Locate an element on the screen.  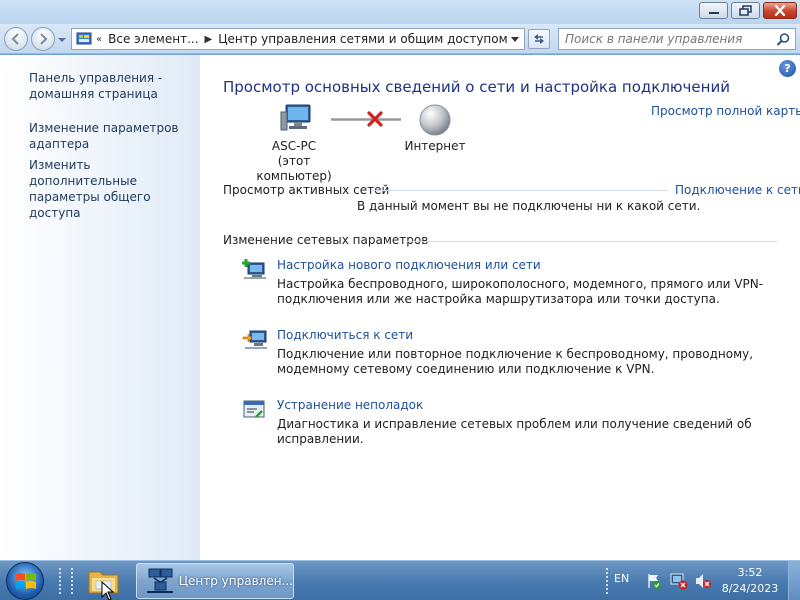
connect-to-network-link: Подключение к сети is located at coordinates (737, 190).